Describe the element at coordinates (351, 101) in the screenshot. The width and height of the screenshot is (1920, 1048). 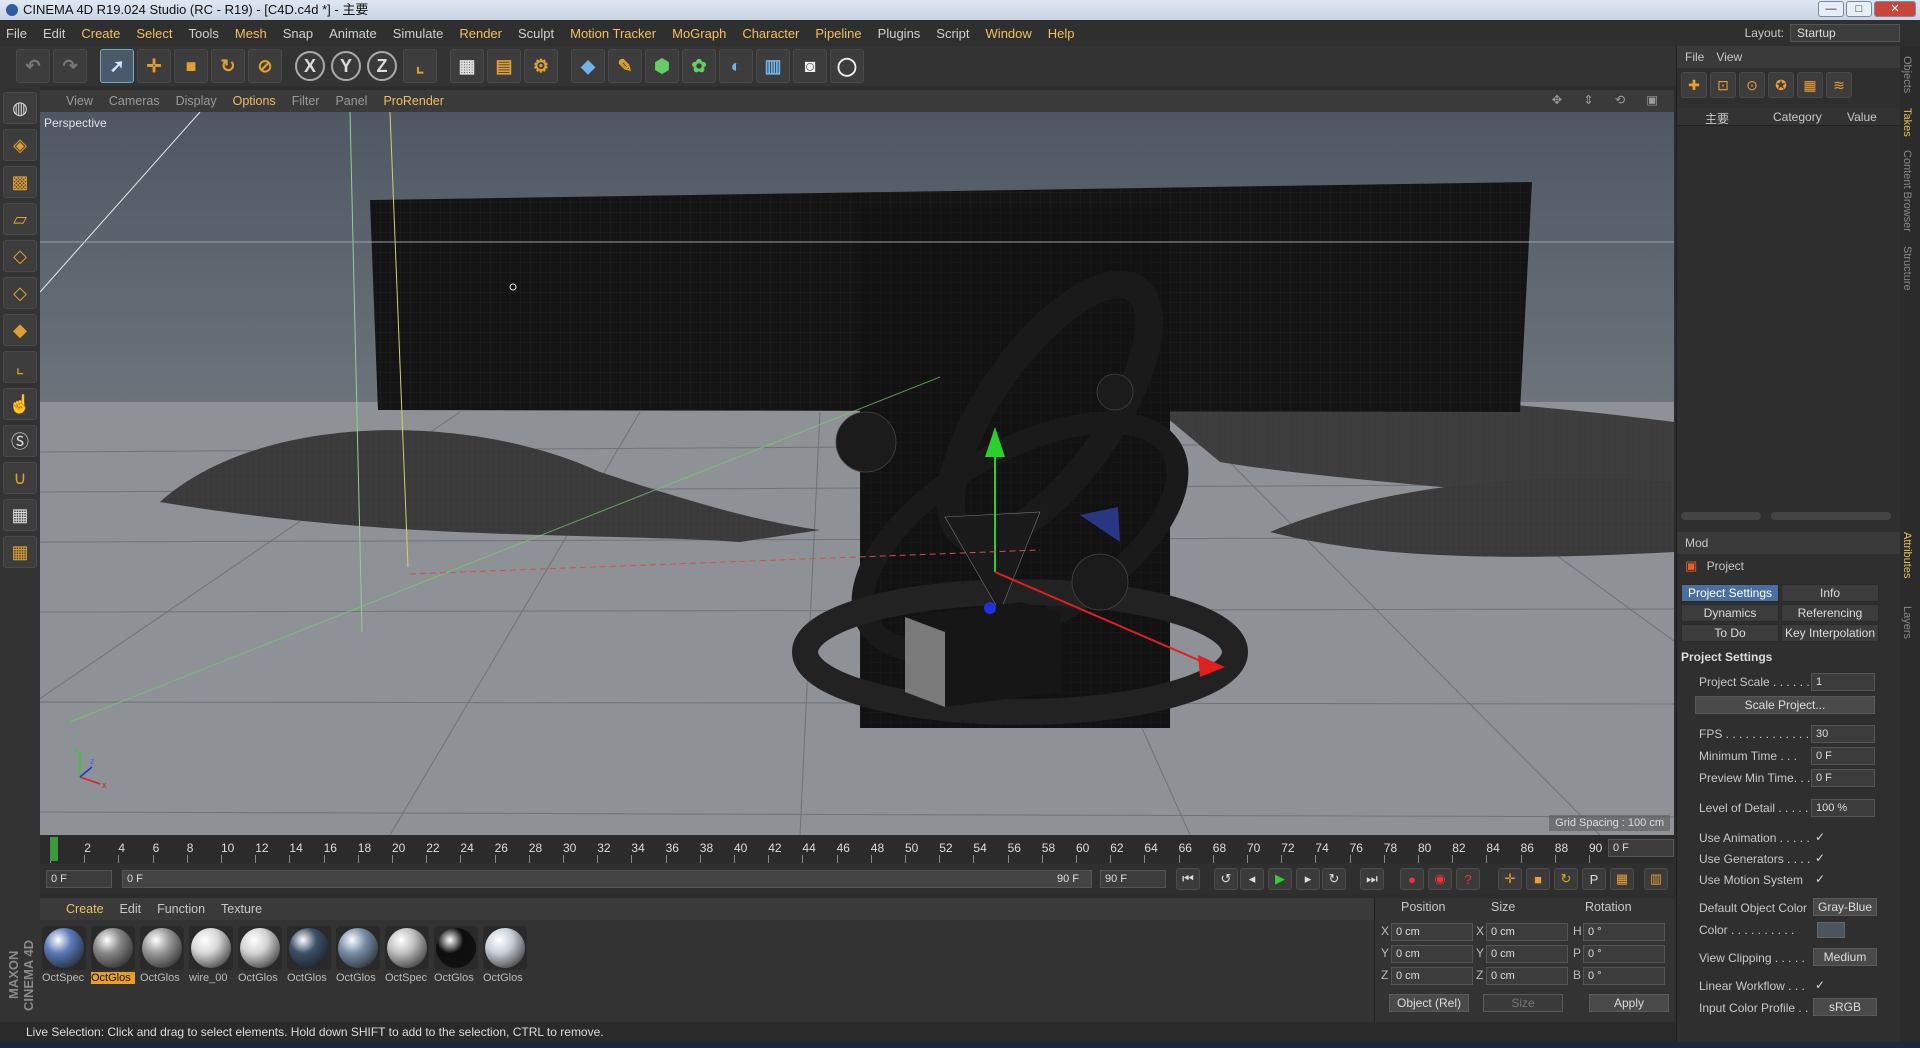
I see `vp-menu-panel: Panel` at that location.